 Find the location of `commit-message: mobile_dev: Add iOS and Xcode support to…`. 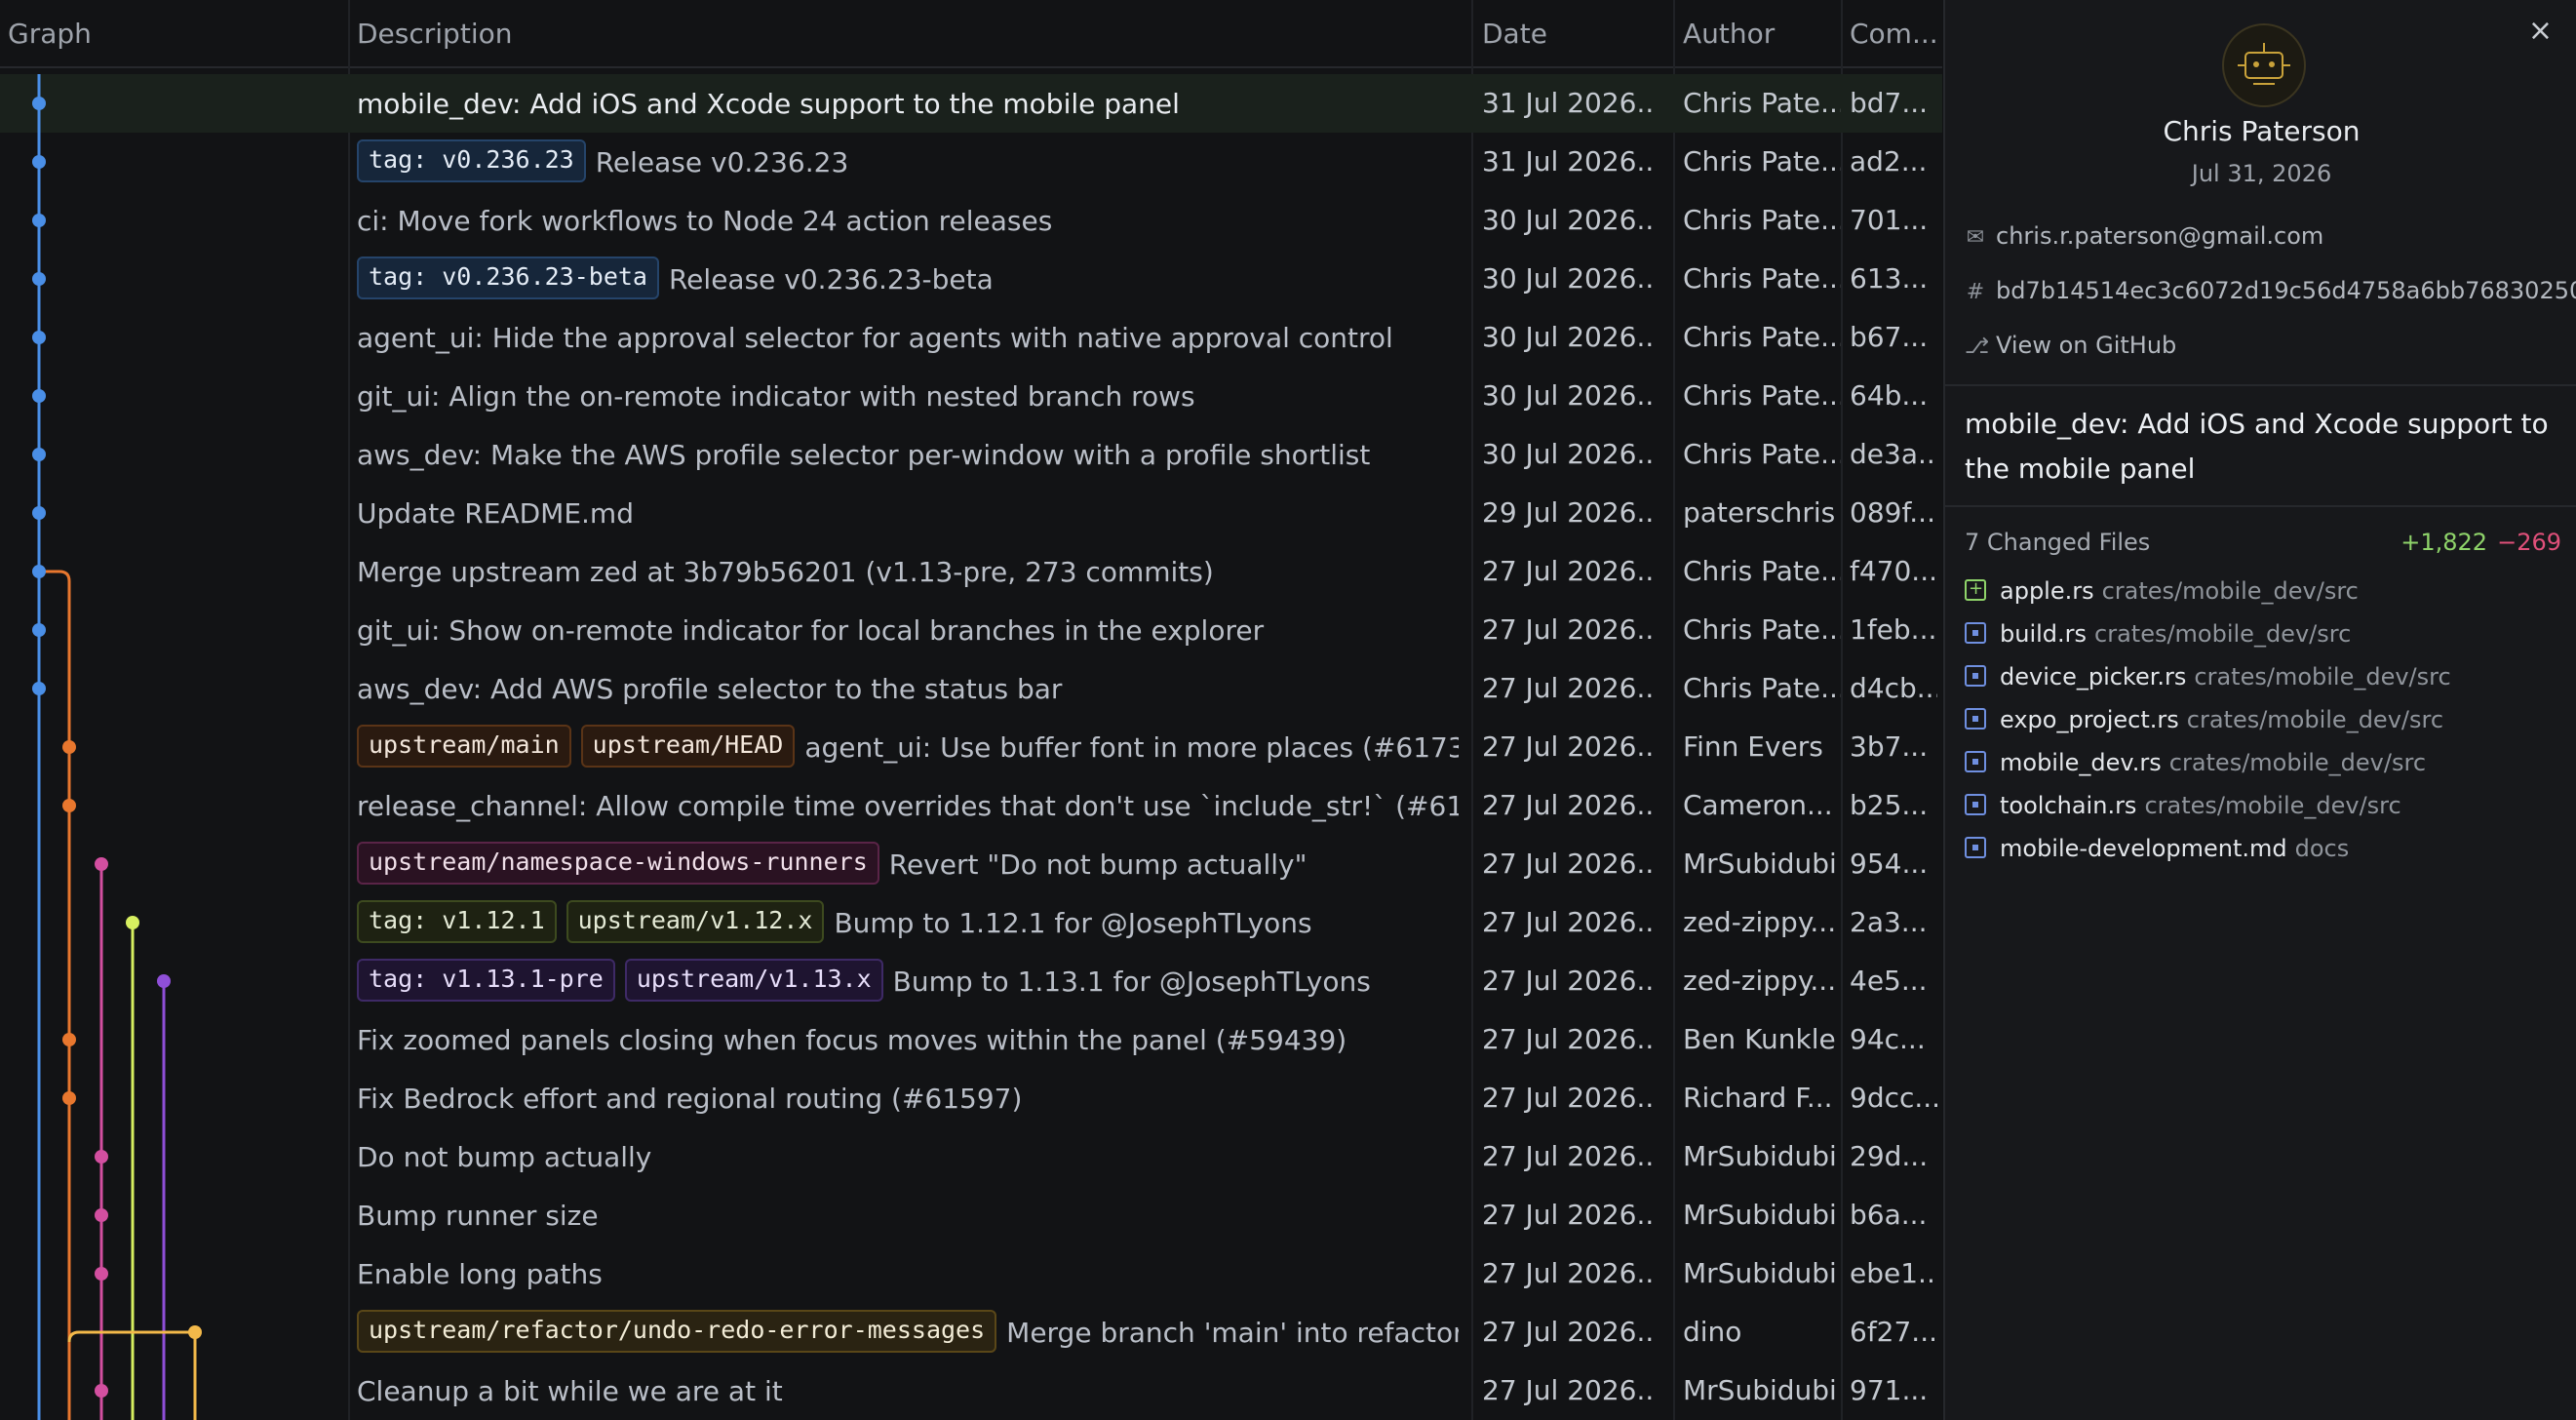

commit-message: mobile_dev: Add iOS and Xcode support to… is located at coordinates (768, 104).